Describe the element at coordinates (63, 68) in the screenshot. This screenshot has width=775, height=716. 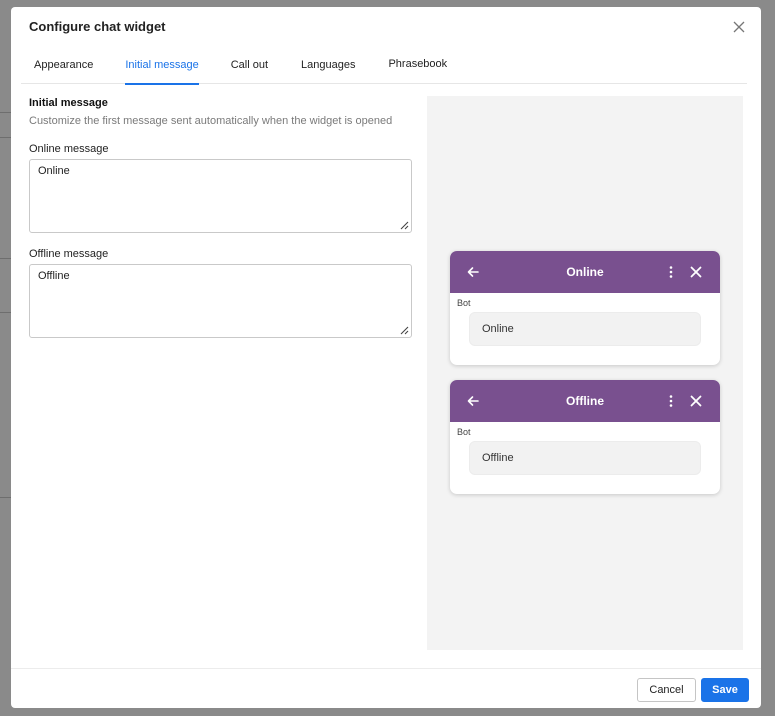
I see `tab-appearance: Appearance` at that location.